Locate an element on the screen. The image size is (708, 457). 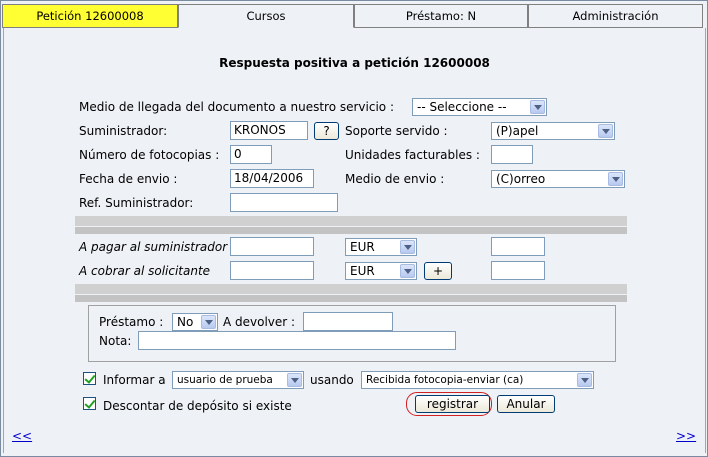
medio-llegada-select: -- Seleccione -- is located at coordinates (479, 107).